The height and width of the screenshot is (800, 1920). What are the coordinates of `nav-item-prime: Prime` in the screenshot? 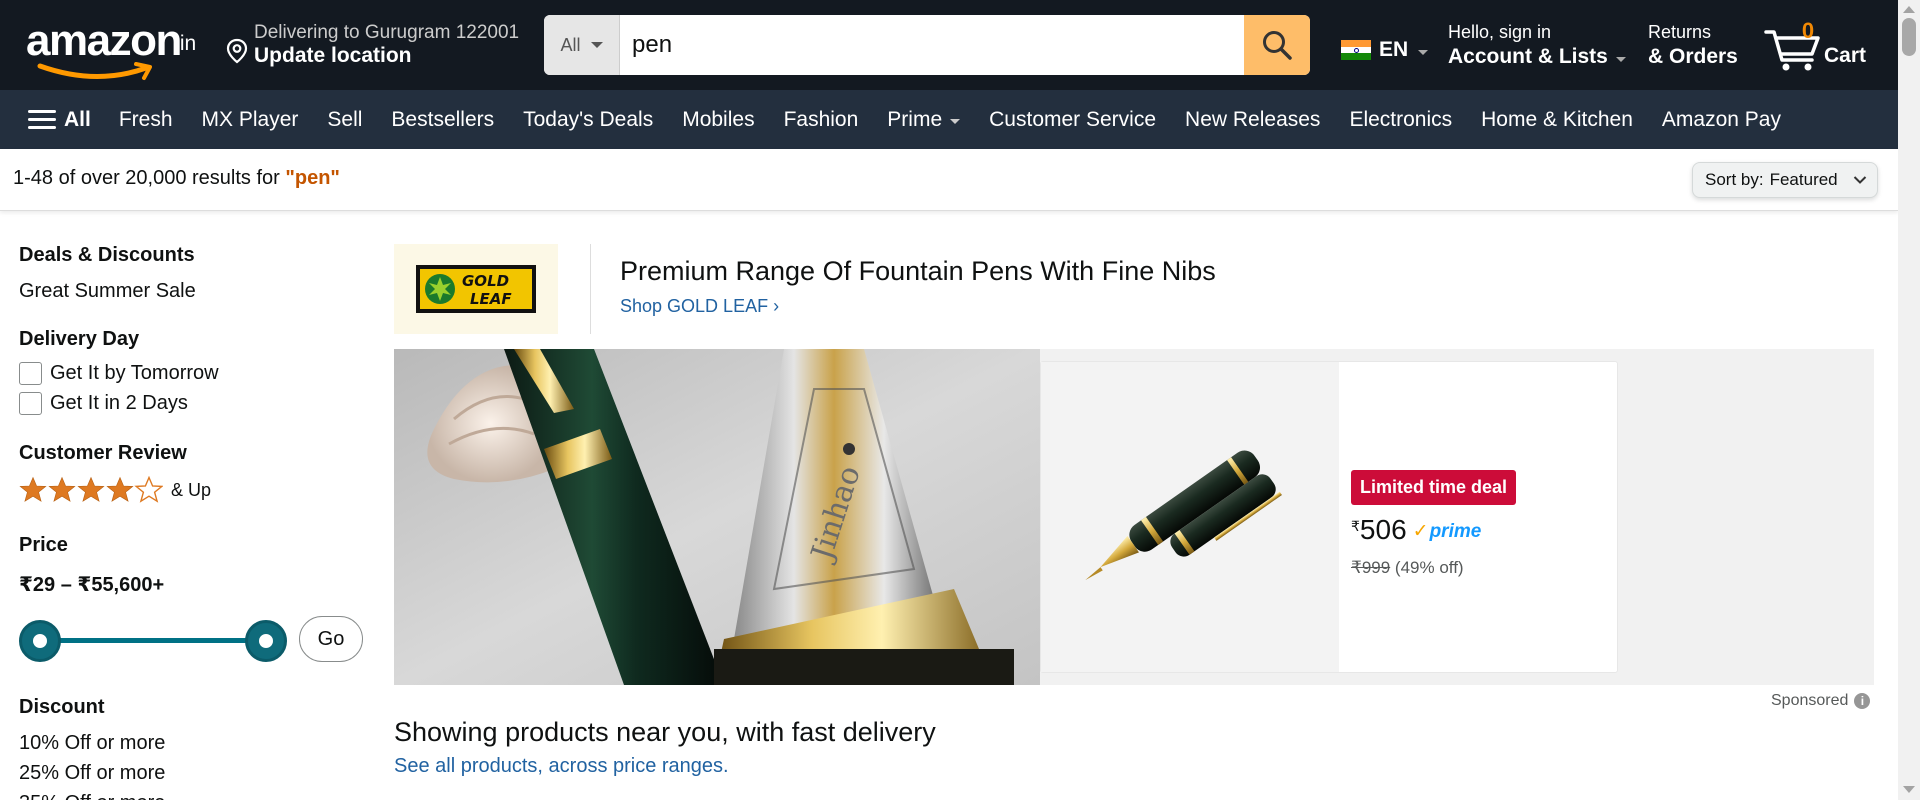 It's located at (924, 119).